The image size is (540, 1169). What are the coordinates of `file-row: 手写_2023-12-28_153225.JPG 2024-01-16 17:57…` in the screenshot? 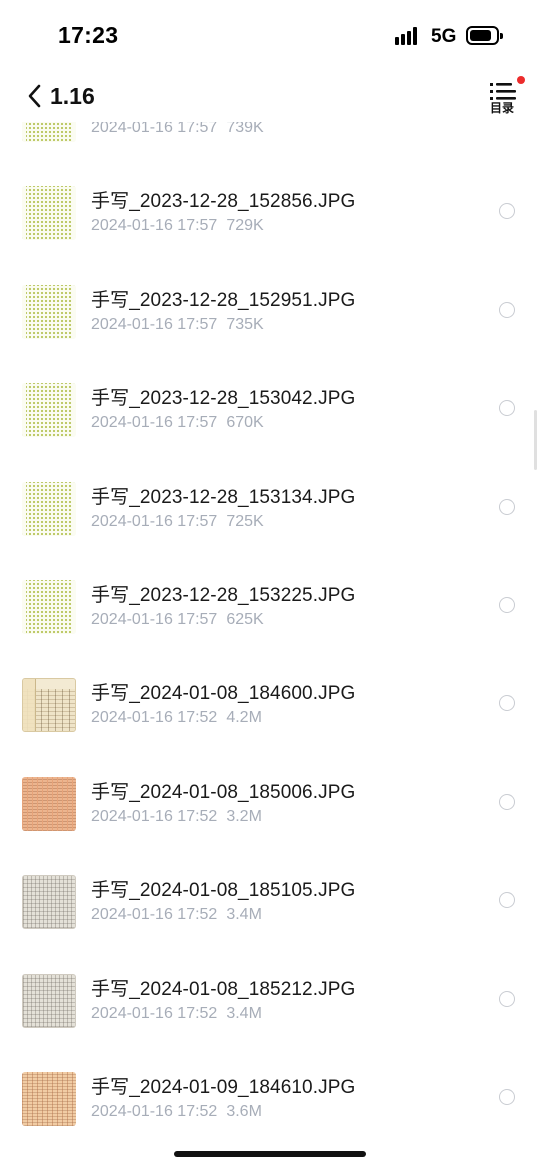 It's located at (270, 607).